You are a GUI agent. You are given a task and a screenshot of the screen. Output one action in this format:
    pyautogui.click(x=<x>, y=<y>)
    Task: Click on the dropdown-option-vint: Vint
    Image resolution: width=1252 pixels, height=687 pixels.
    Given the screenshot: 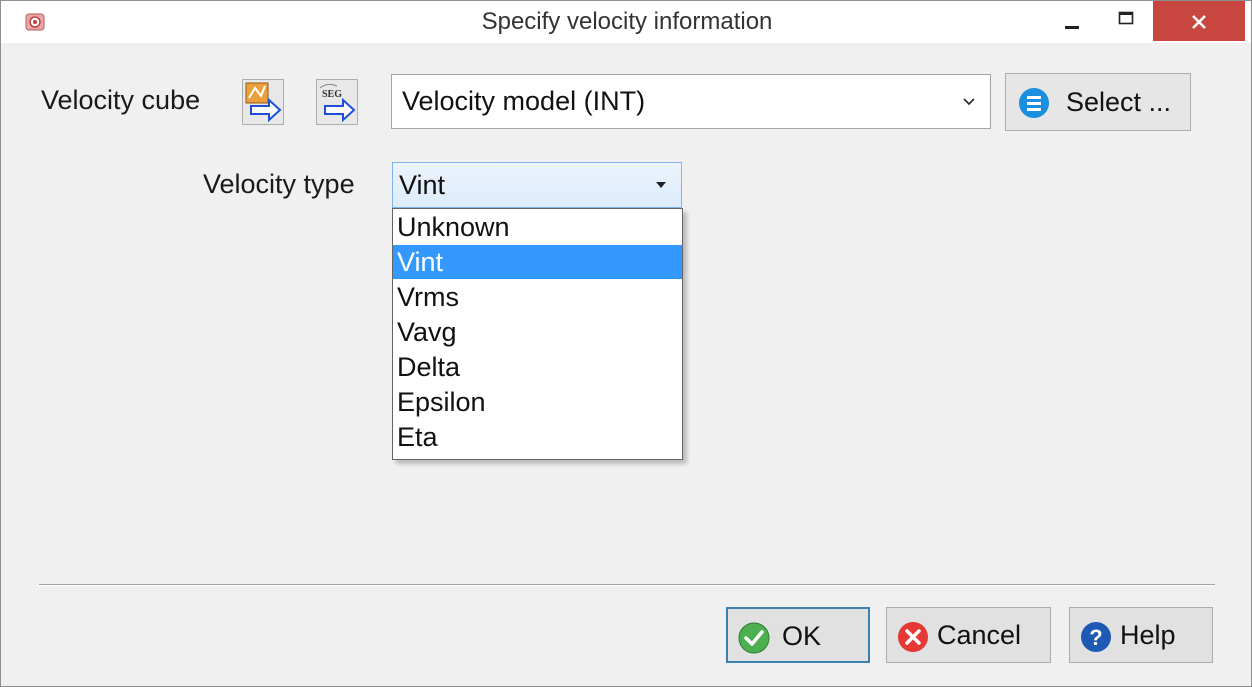 What is the action you would take?
    pyautogui.click(x=537, y=262)
    